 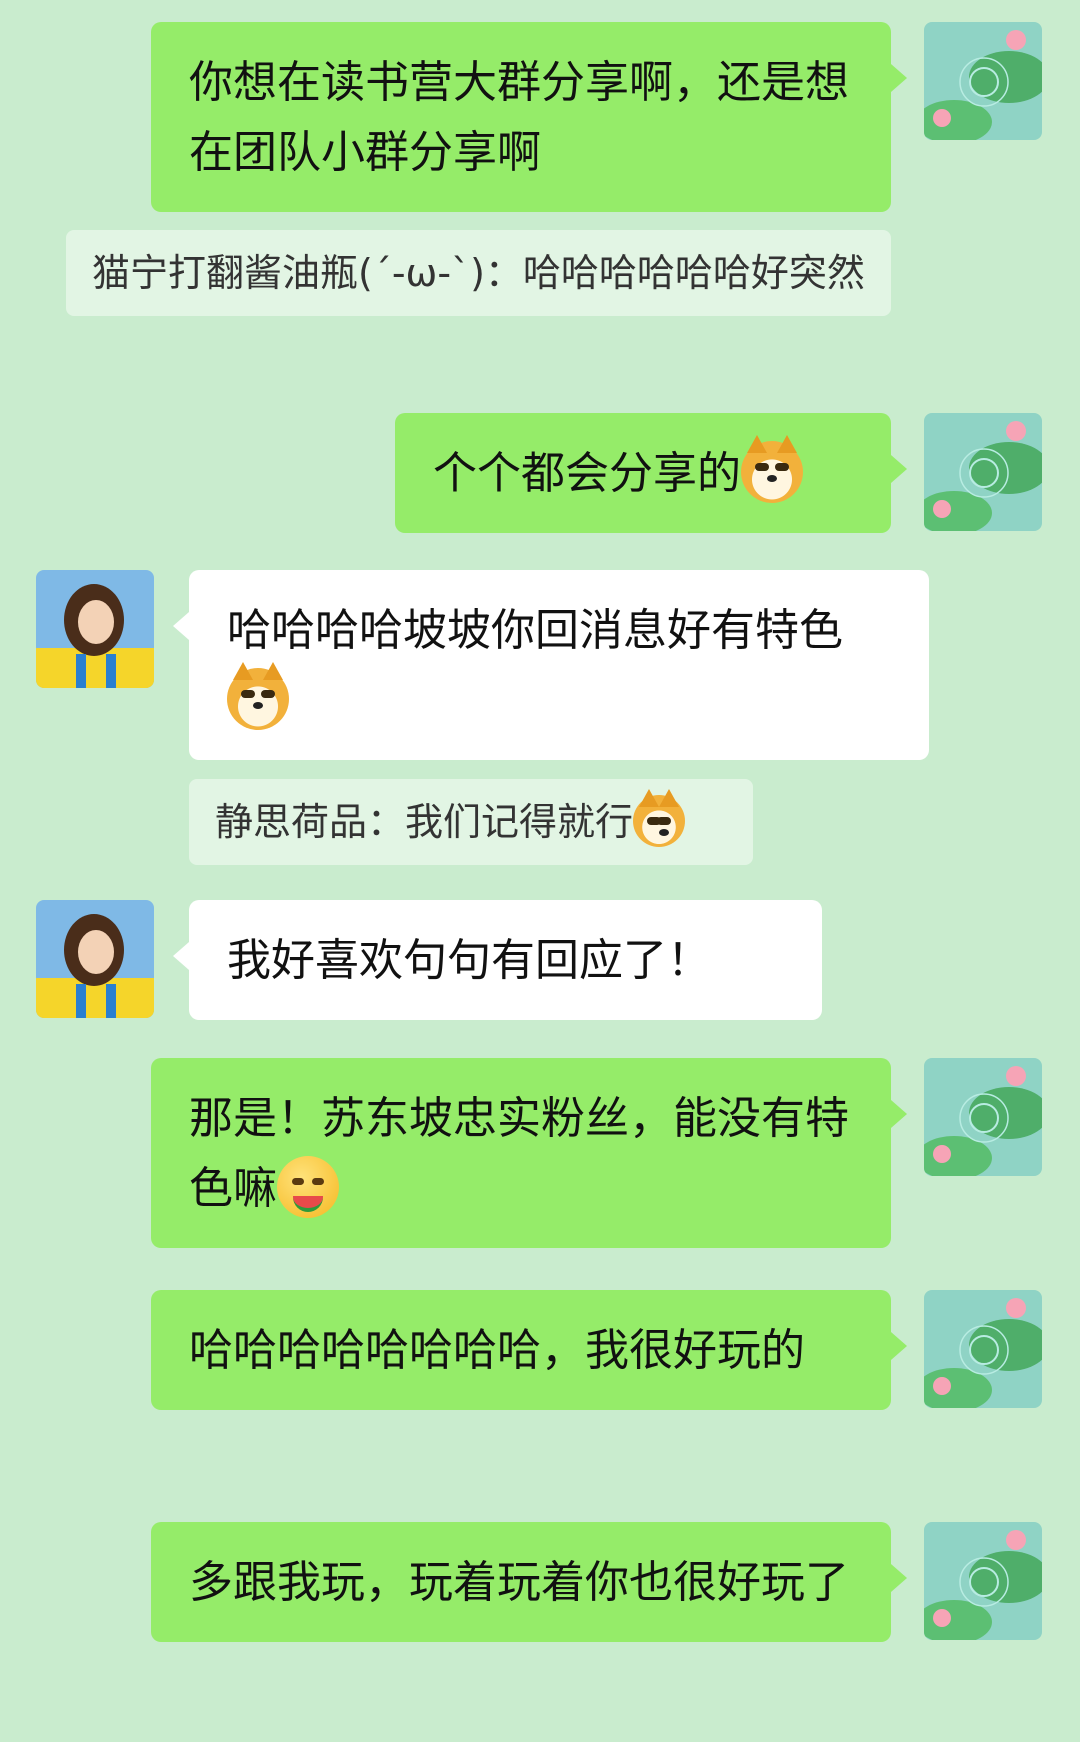 I want to click on message-text: 多跟我玩，玩着玩着你也很好玩了, so click(x=519, y=1582).